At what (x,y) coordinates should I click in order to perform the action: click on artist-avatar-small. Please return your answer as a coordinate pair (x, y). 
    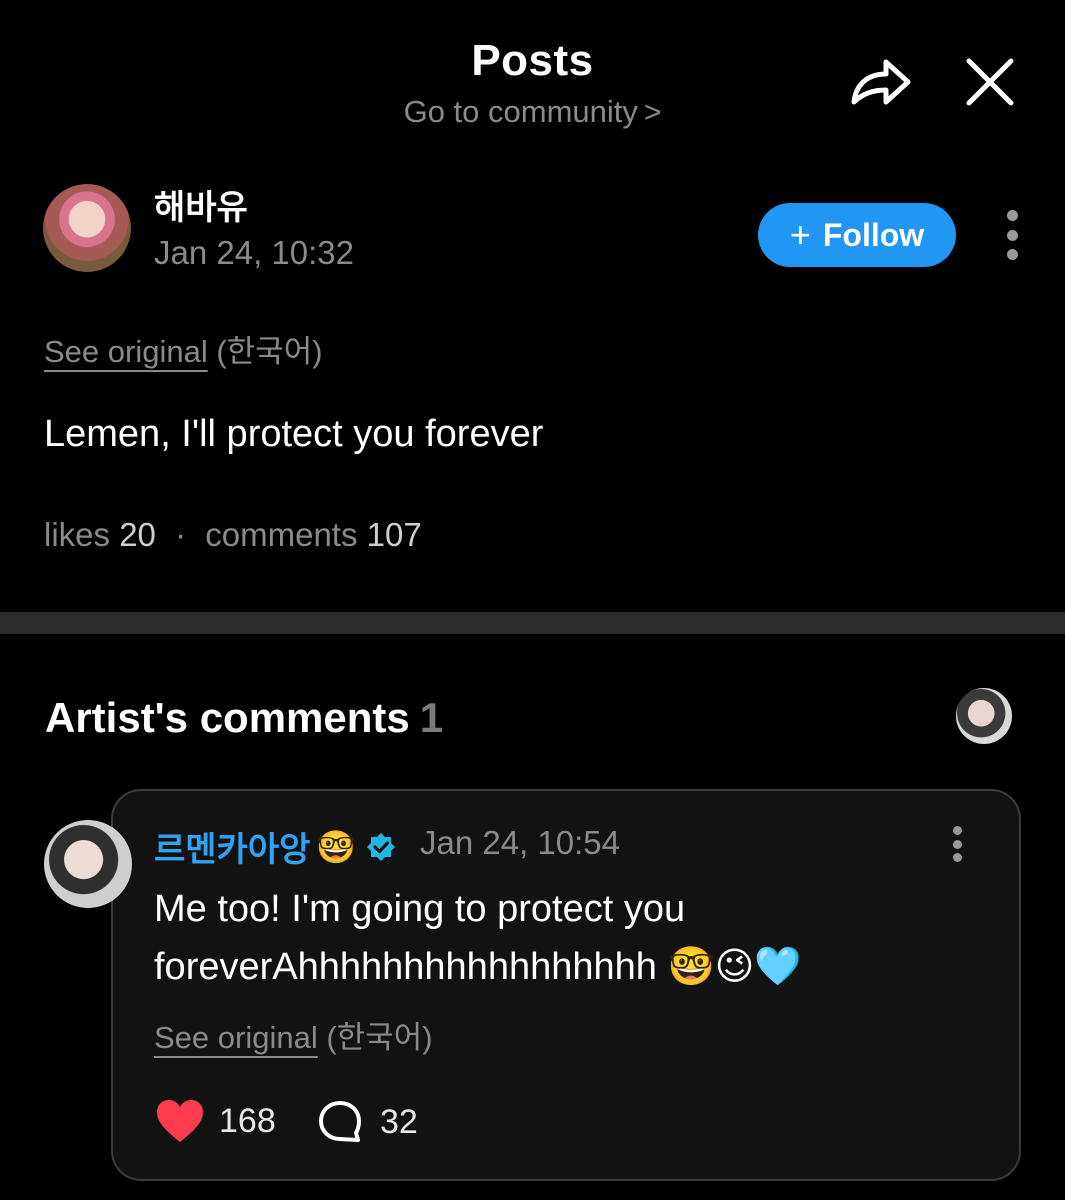
    Looking at the image, I should click on (984, 716).